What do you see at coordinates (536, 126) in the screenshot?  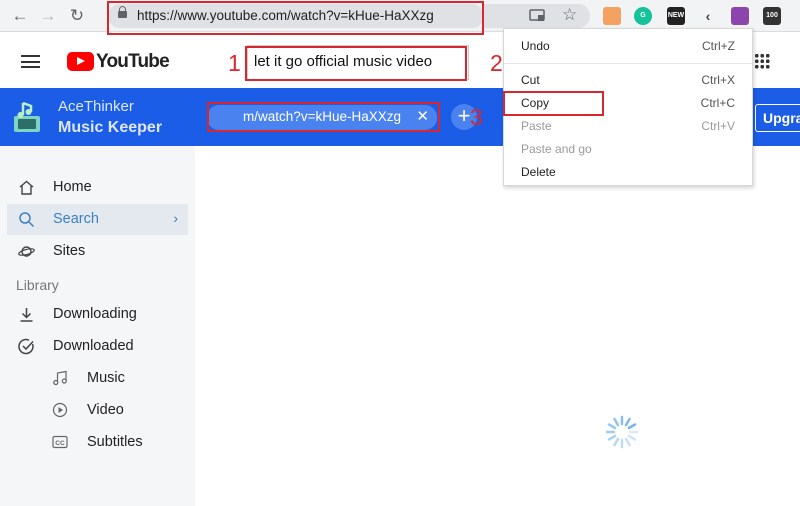 I see `context-menu-label: Paste` at bounding box center [536, 126].